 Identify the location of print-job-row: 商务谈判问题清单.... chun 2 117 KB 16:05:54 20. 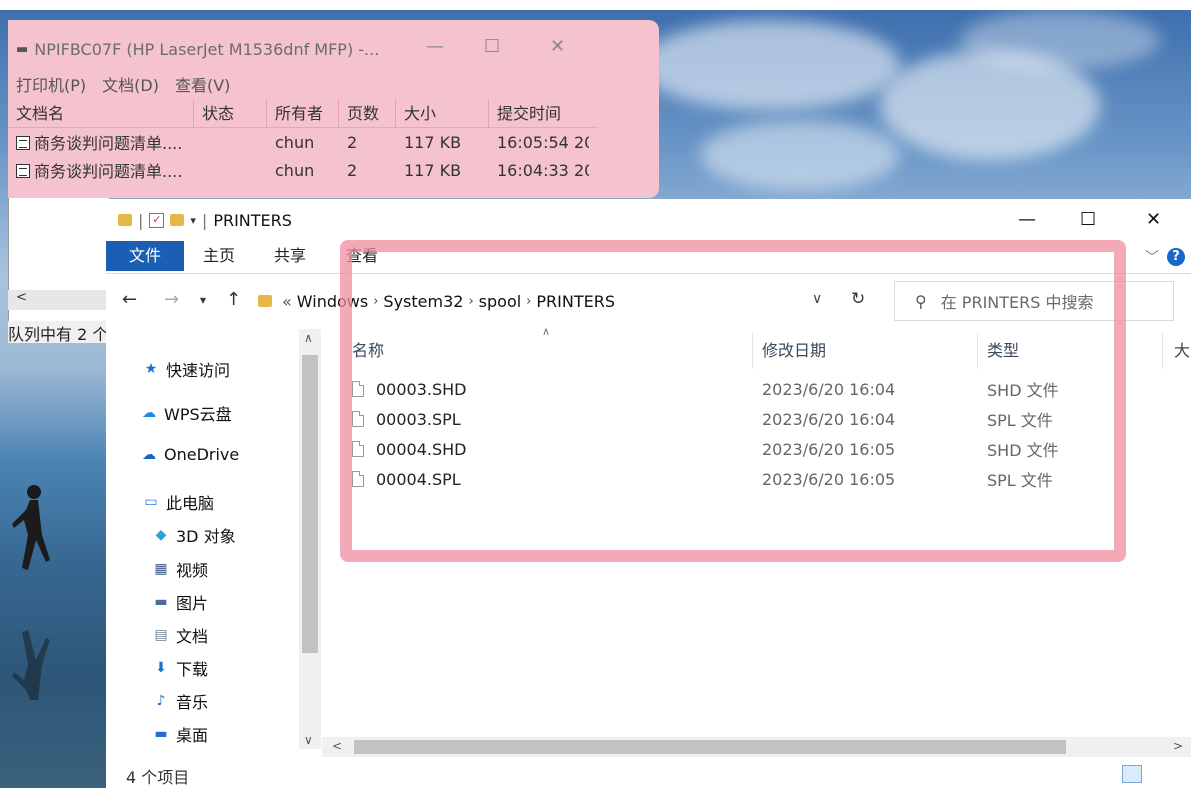
(303, 142).